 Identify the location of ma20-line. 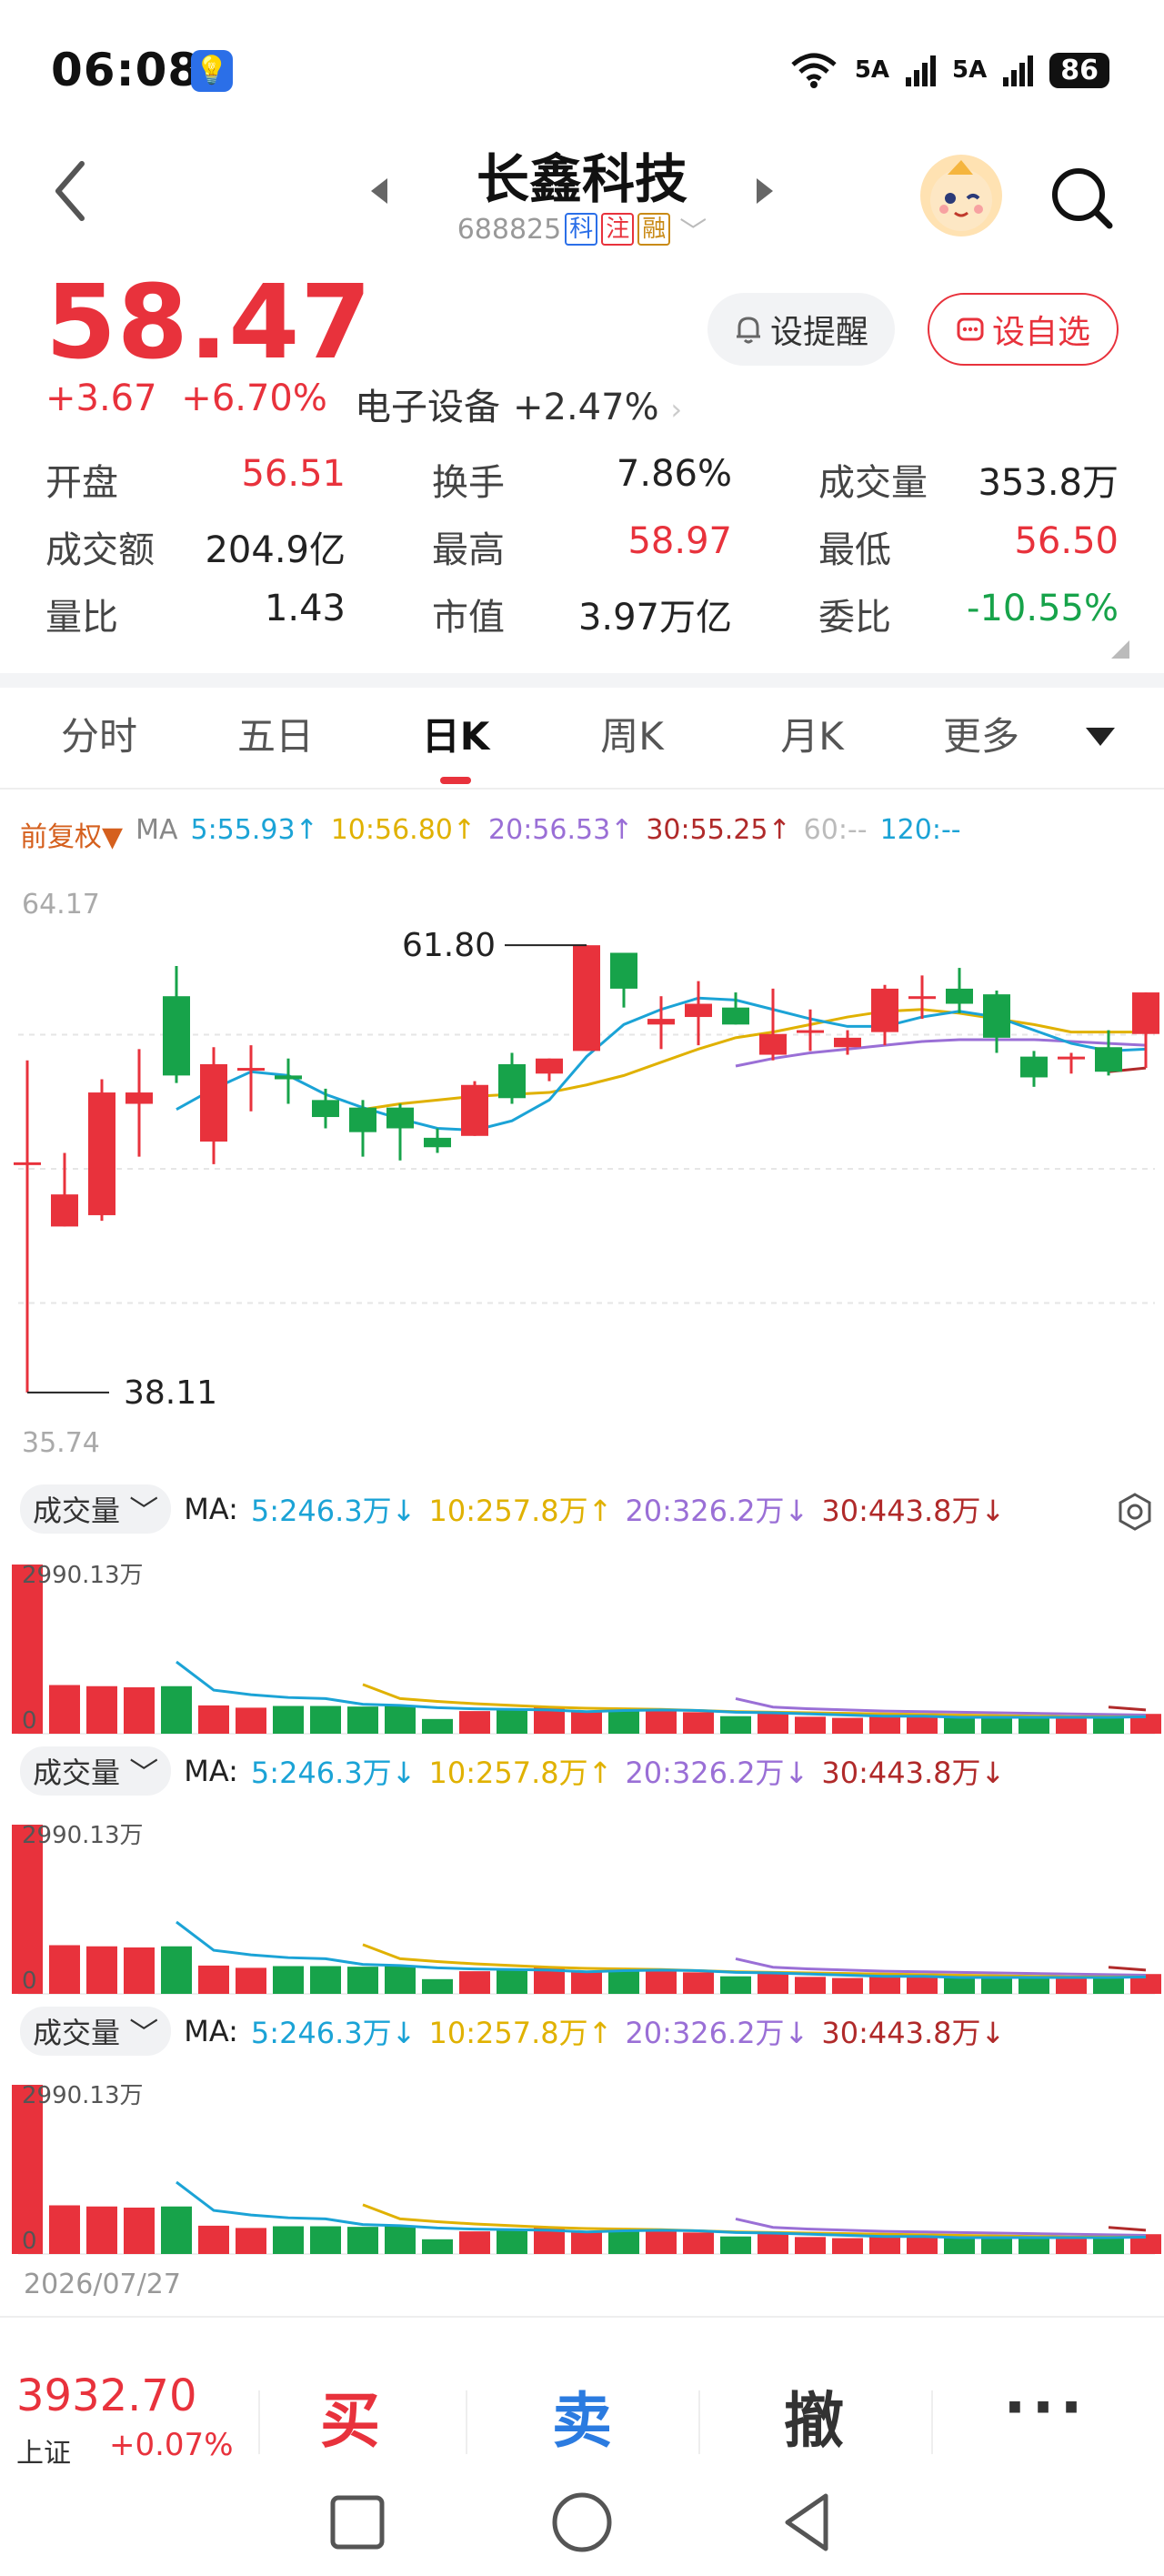
(941, 1053).